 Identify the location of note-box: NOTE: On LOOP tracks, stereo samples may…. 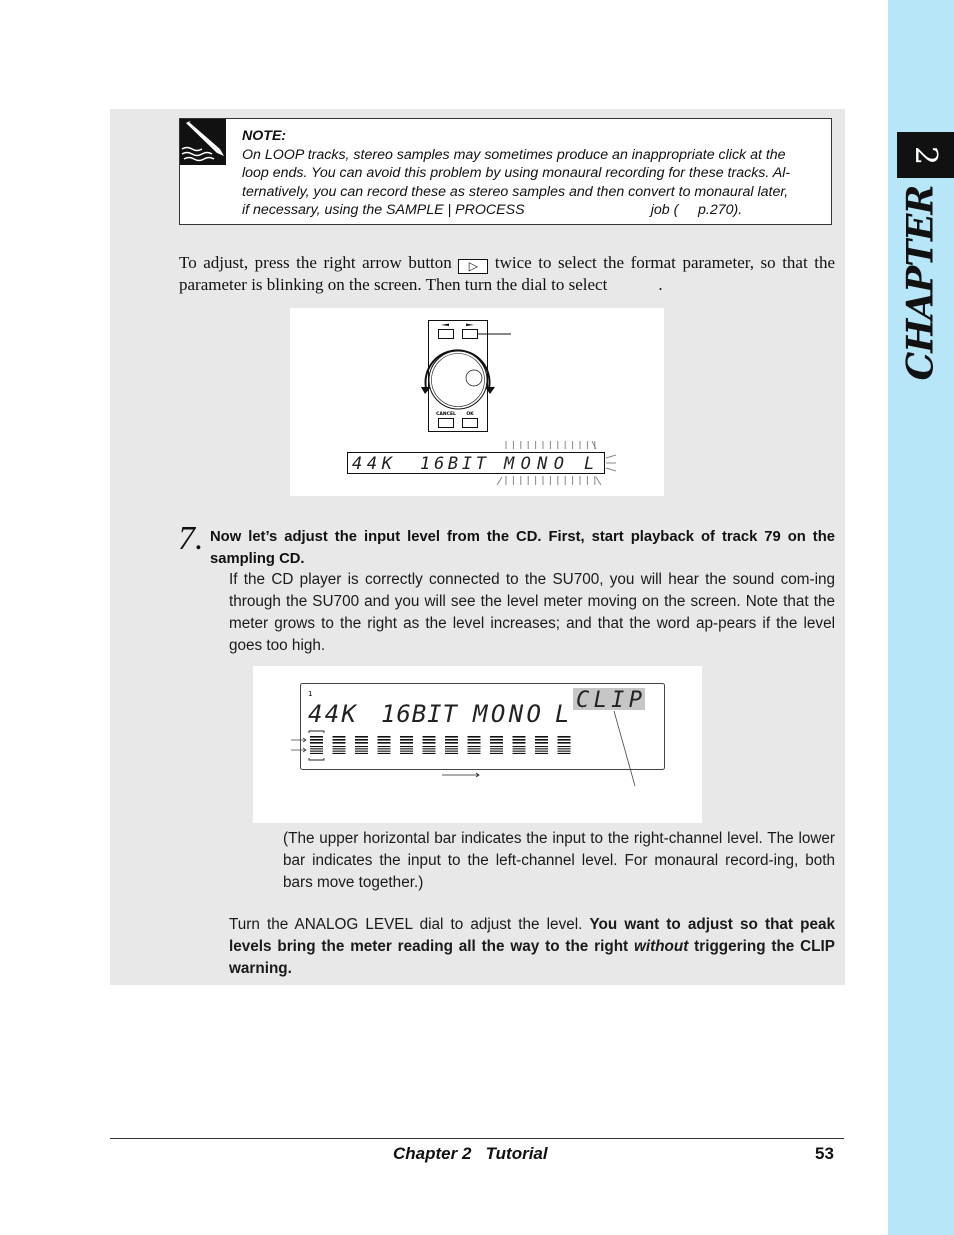
(505, 171).